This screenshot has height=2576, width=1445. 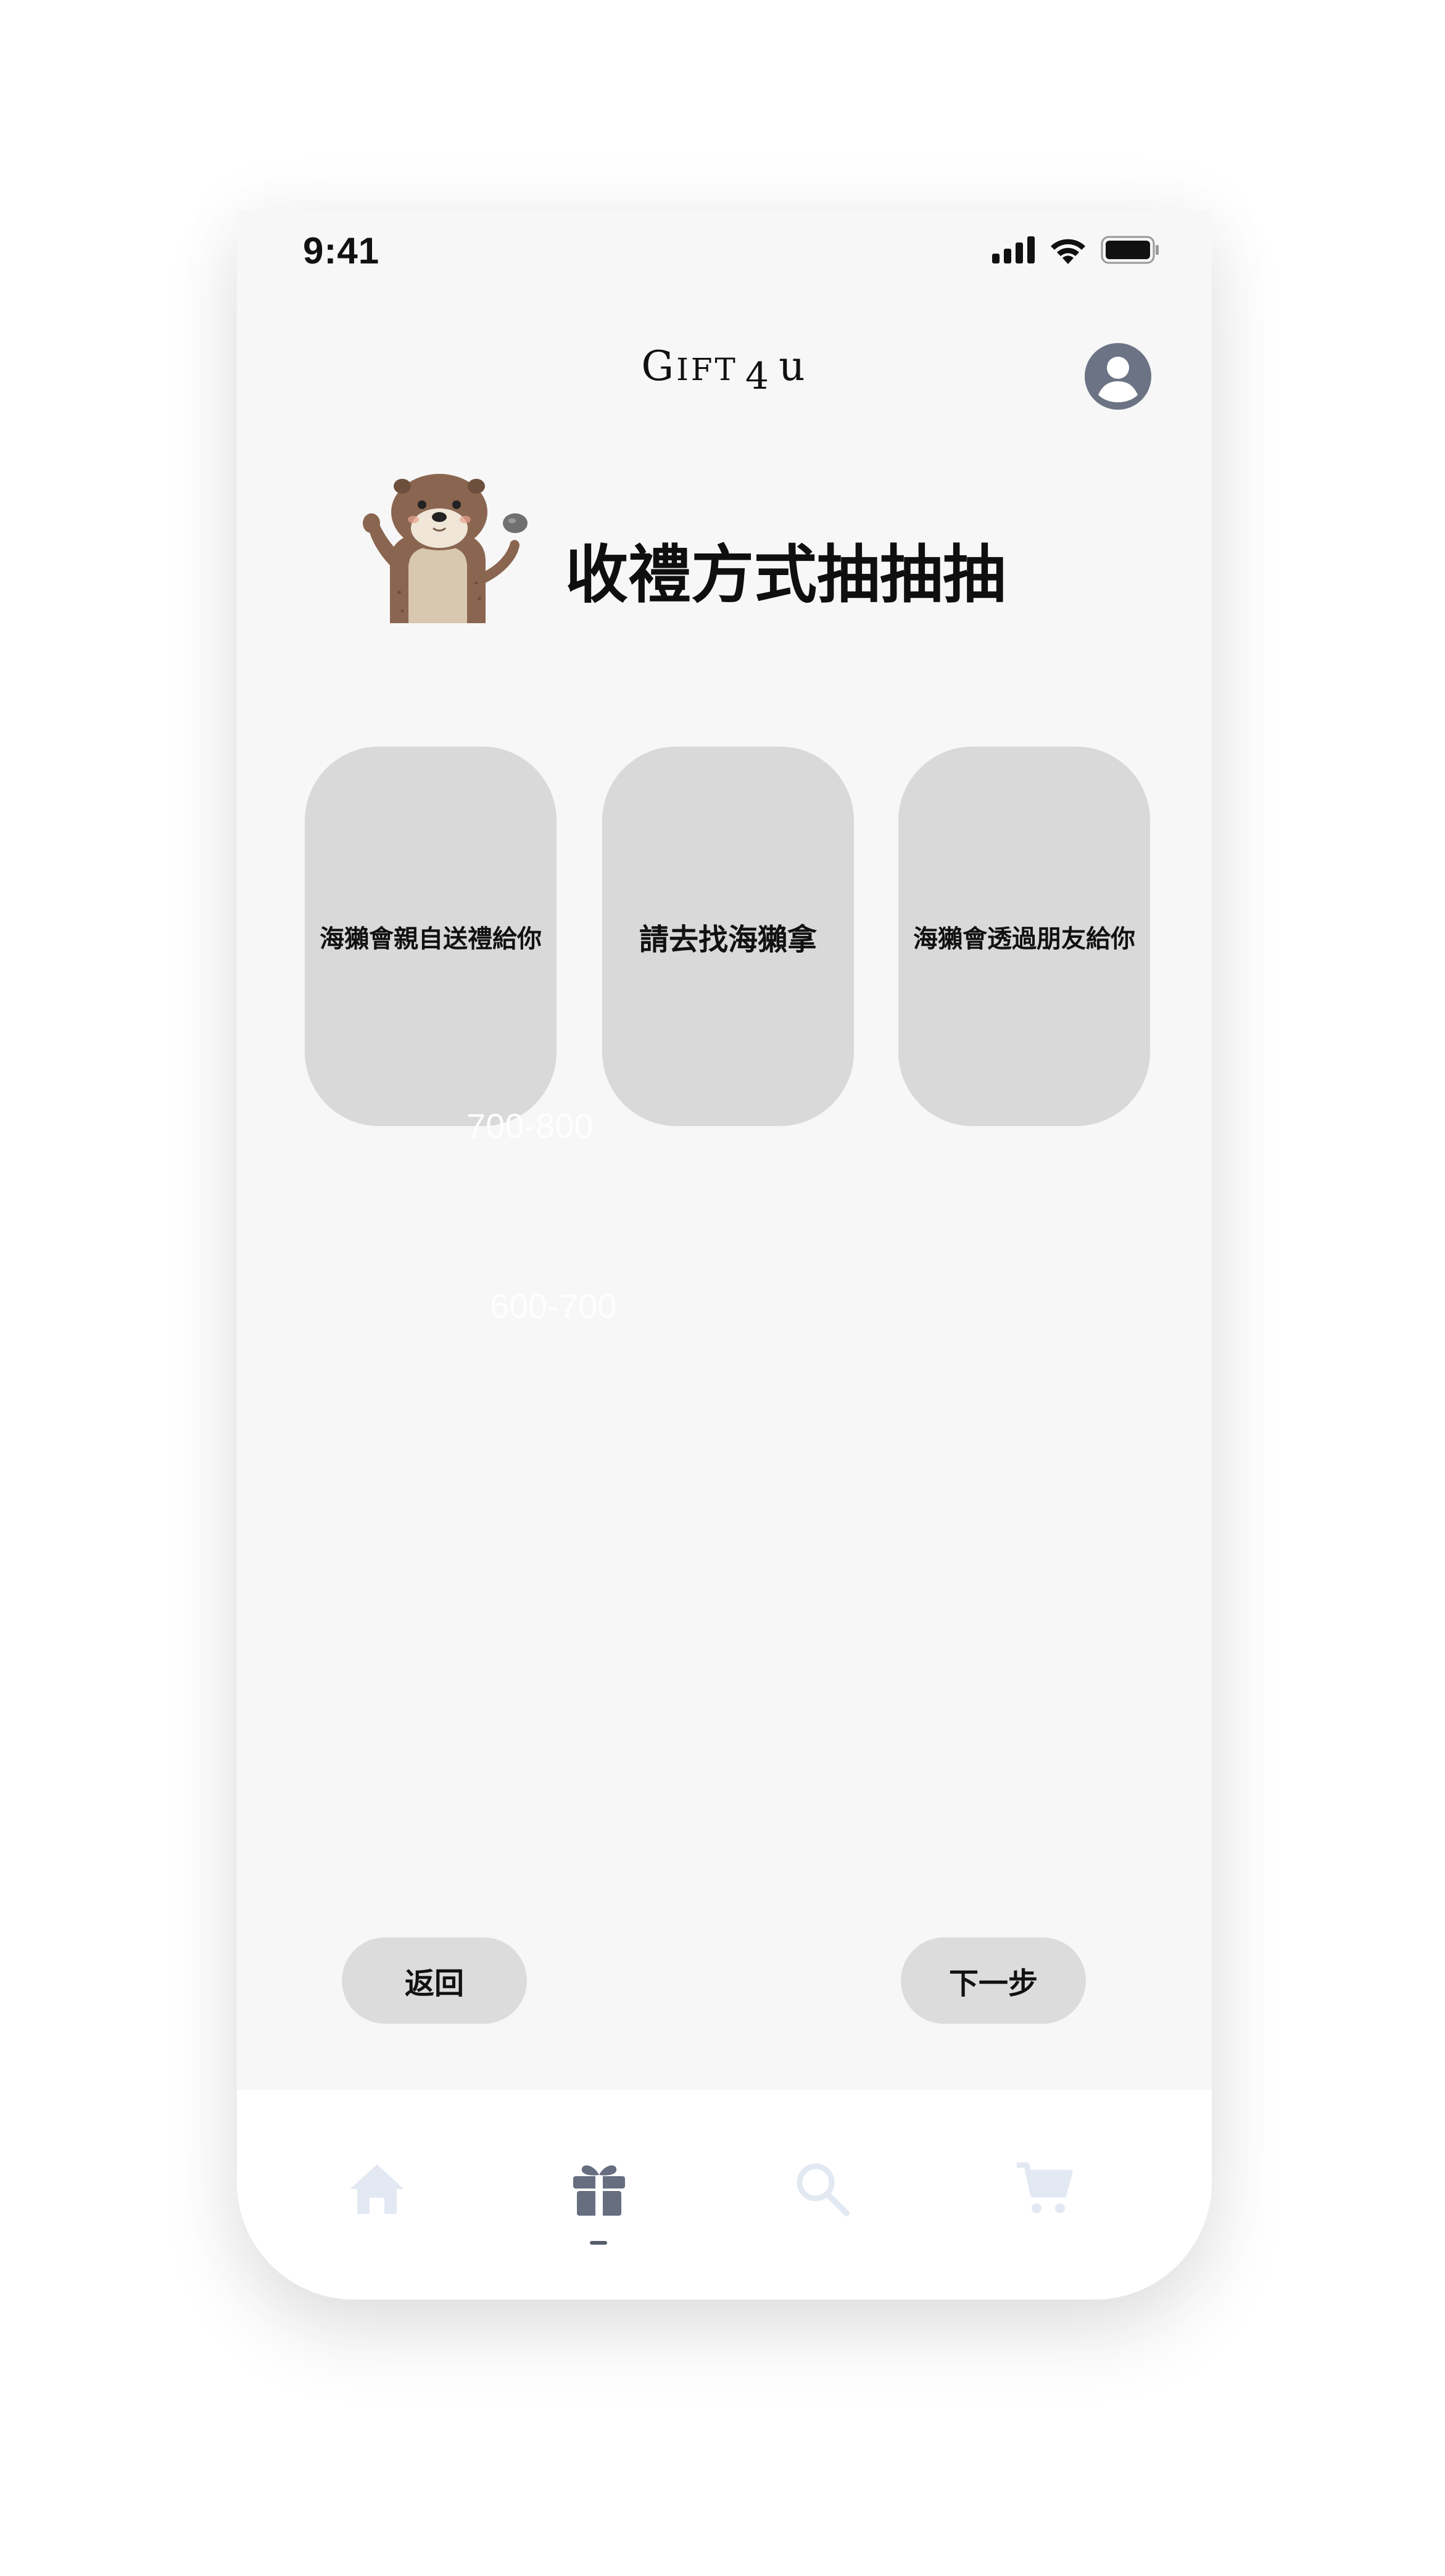 I want to click on user-circle-icon, so click(x=1118, y=379).